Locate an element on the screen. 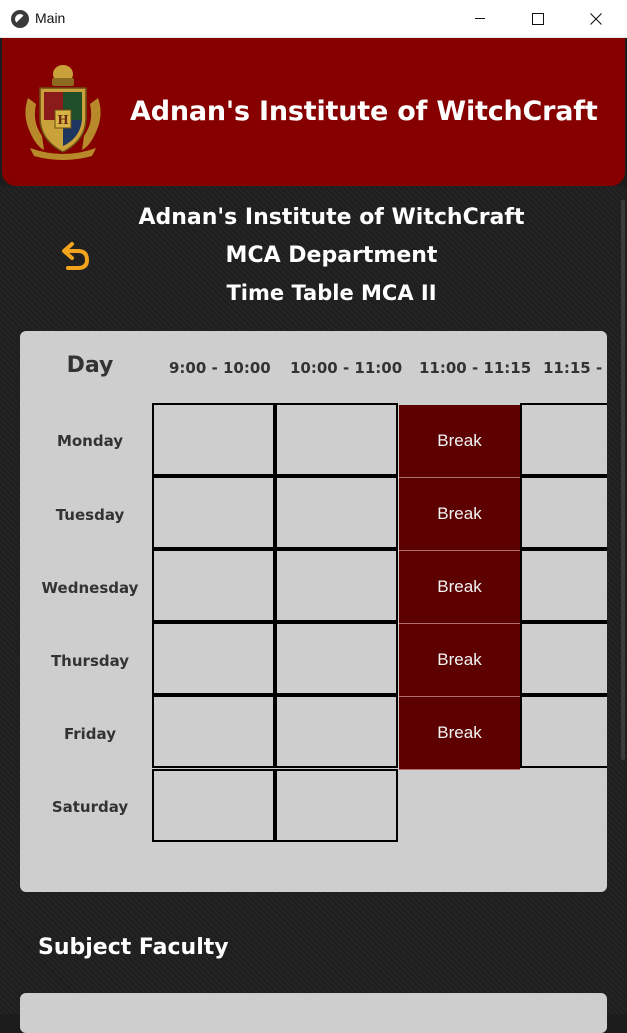 This screenshot has width=627, height=1033. time-slot-header: 9:00 - 10:00 is located at coordinates (220, 368).